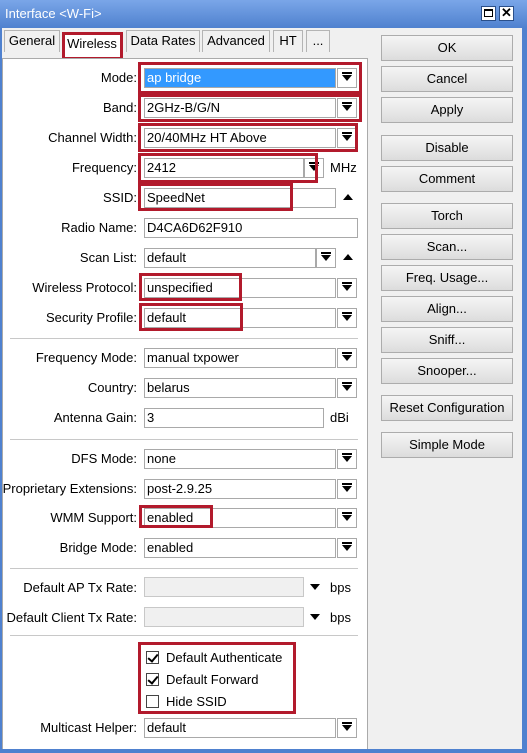 Image resolution: width=527 pixels, height=753 pixels. Describe the element at coordinates (224, 168) in the screenshot. I see `frequency-select: 2412` at that location.